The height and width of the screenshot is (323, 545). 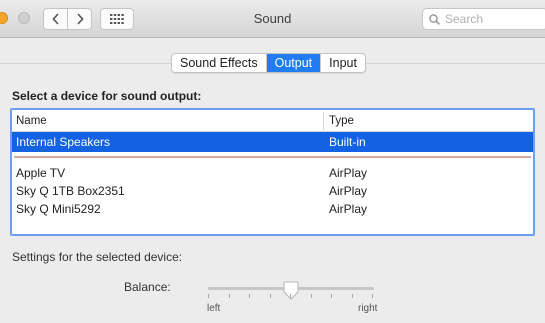 I want to click on balance-label: Balance:, so click(x=147, y=287).